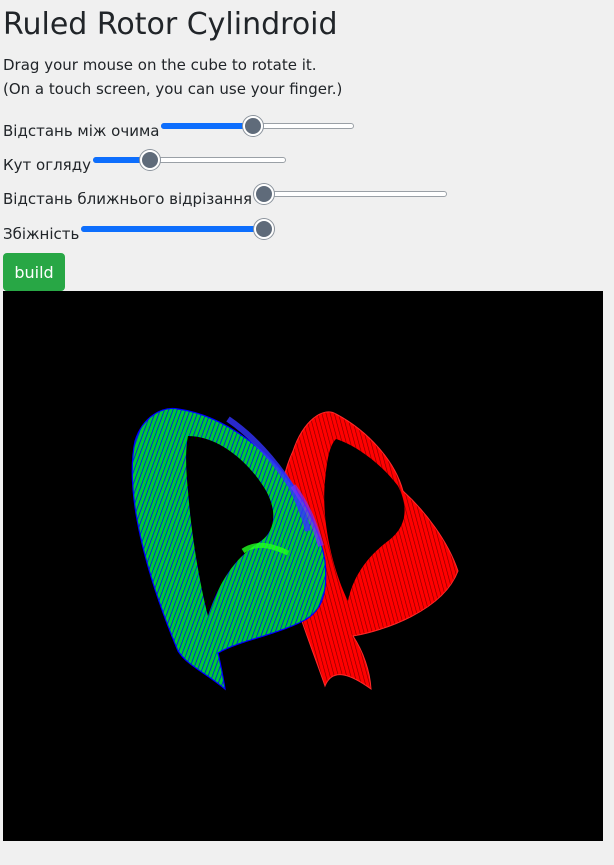 This screenshot has width=614, height=865. I want to click on convergence-label: Збіжність, so click(41, 234).